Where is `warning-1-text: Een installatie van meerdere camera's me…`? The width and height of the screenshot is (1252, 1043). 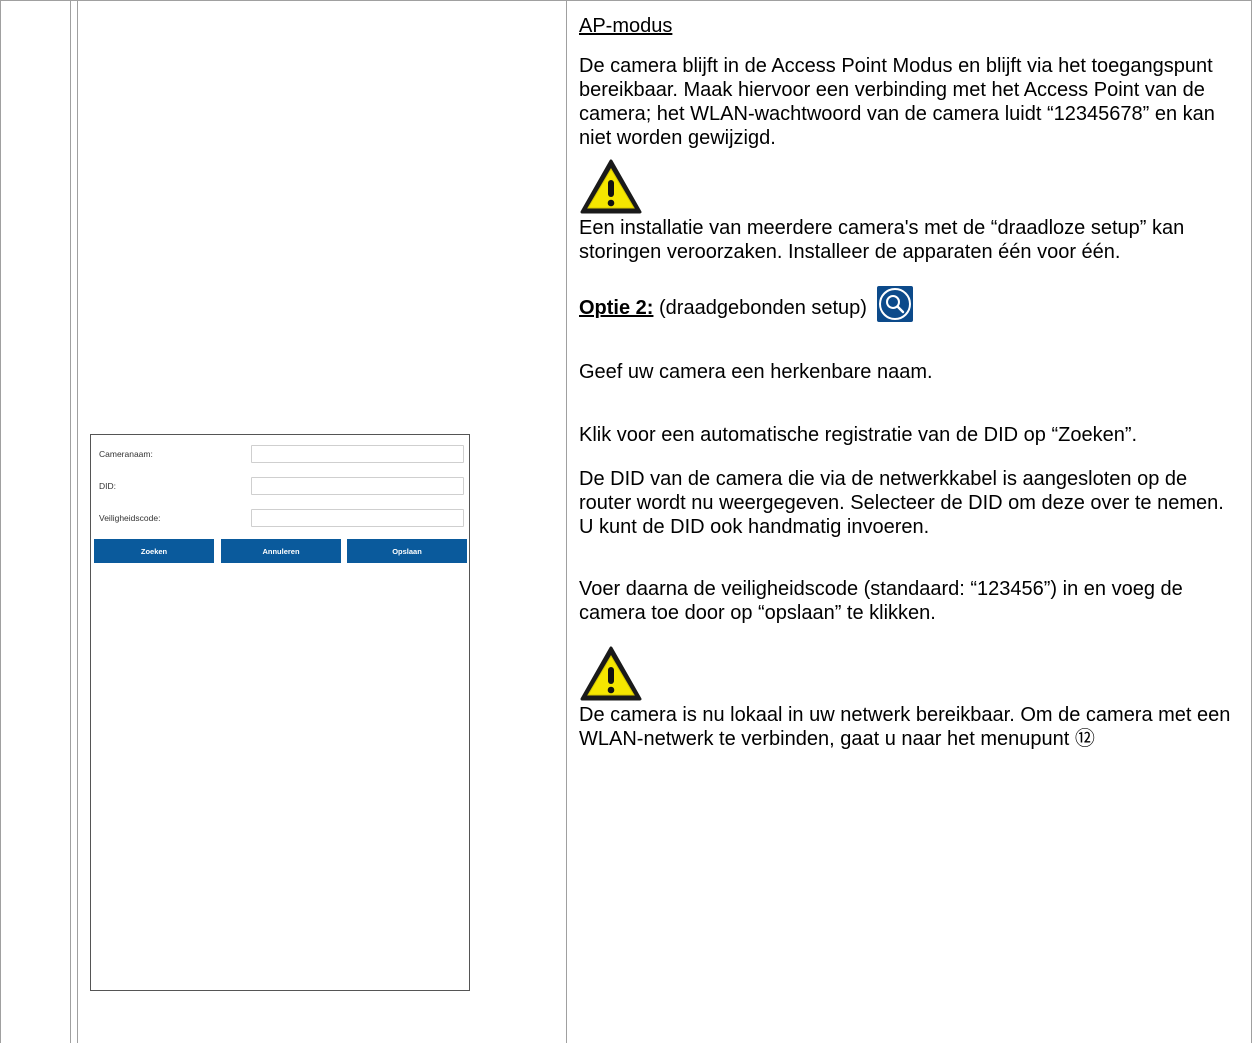 warning-1-text: Een installatie van meerdere camera's me… is located at coordinates (882, 240).